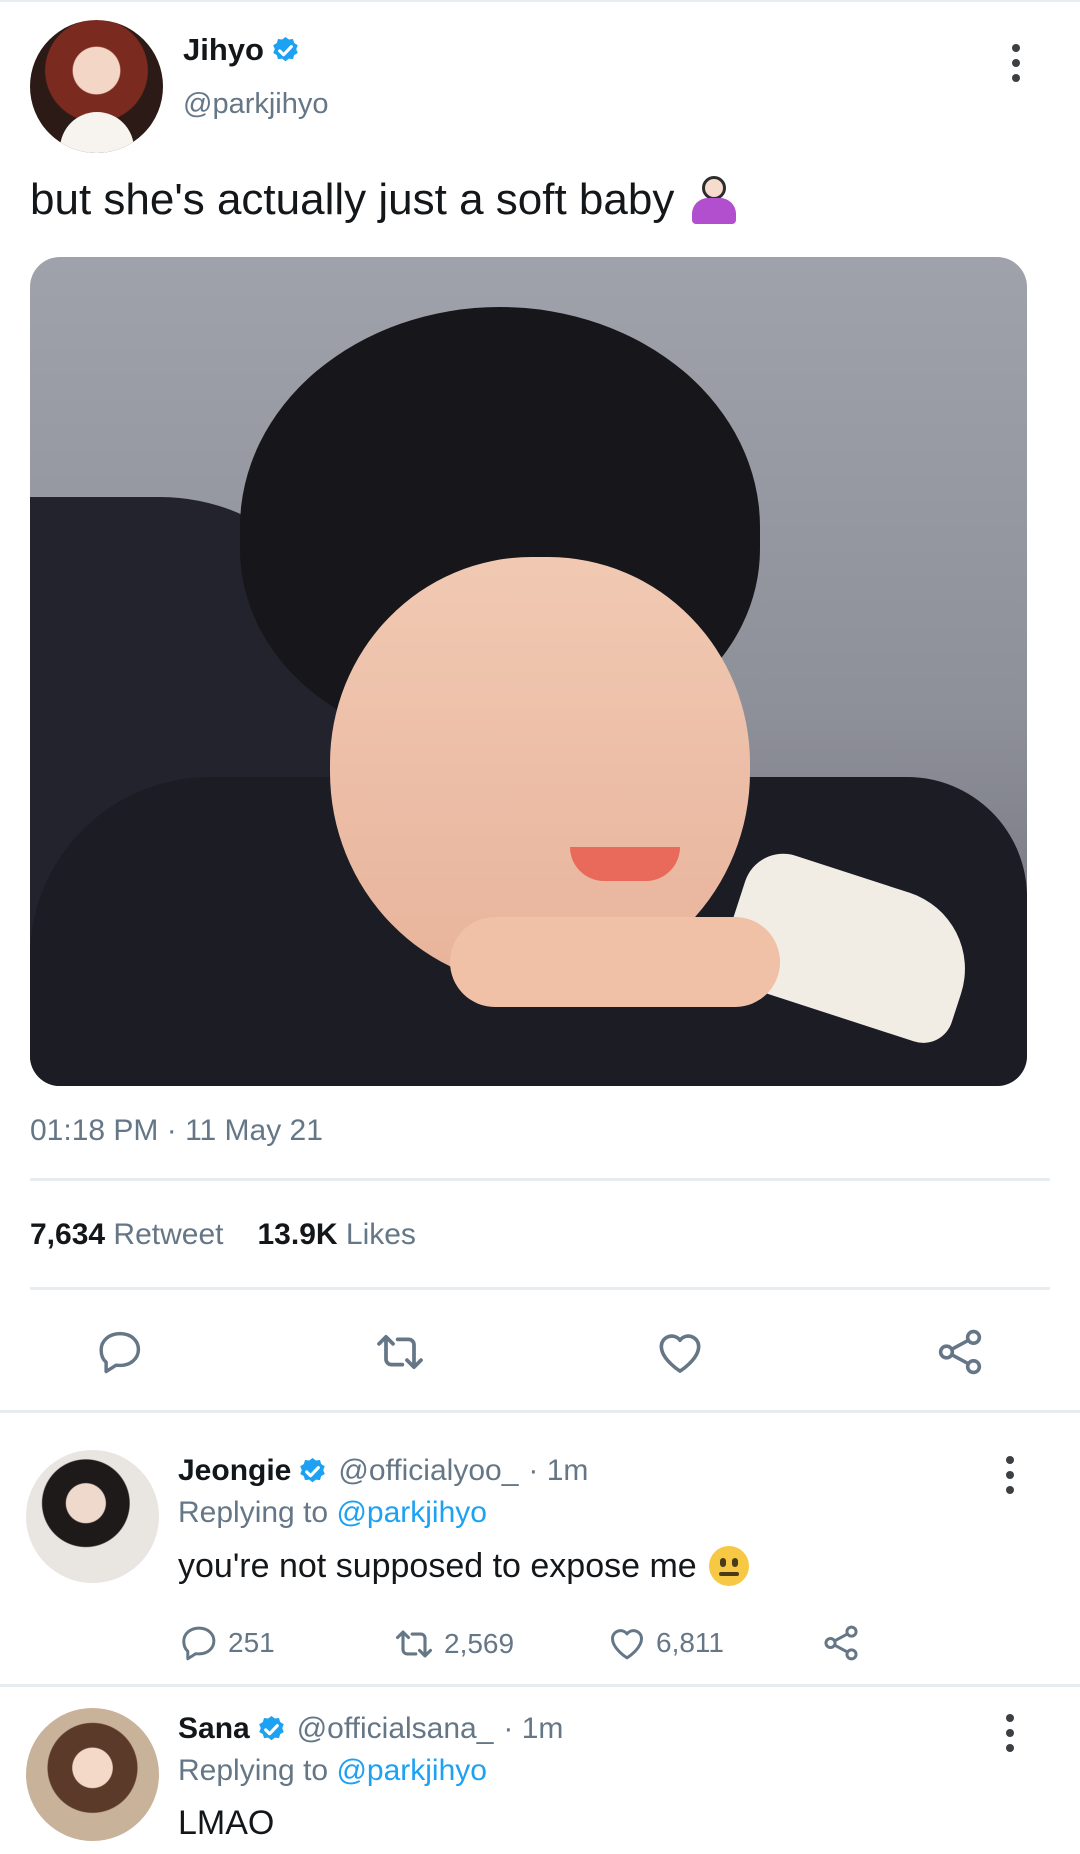 This screenshot has width=1080, height=1854. I want to click on reply-author-name: Sana, so click(214, 1729).